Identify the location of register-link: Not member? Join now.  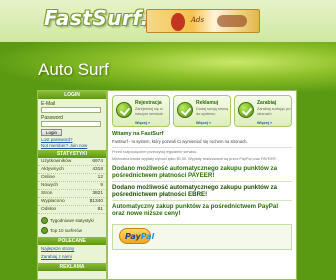
(72, 145).